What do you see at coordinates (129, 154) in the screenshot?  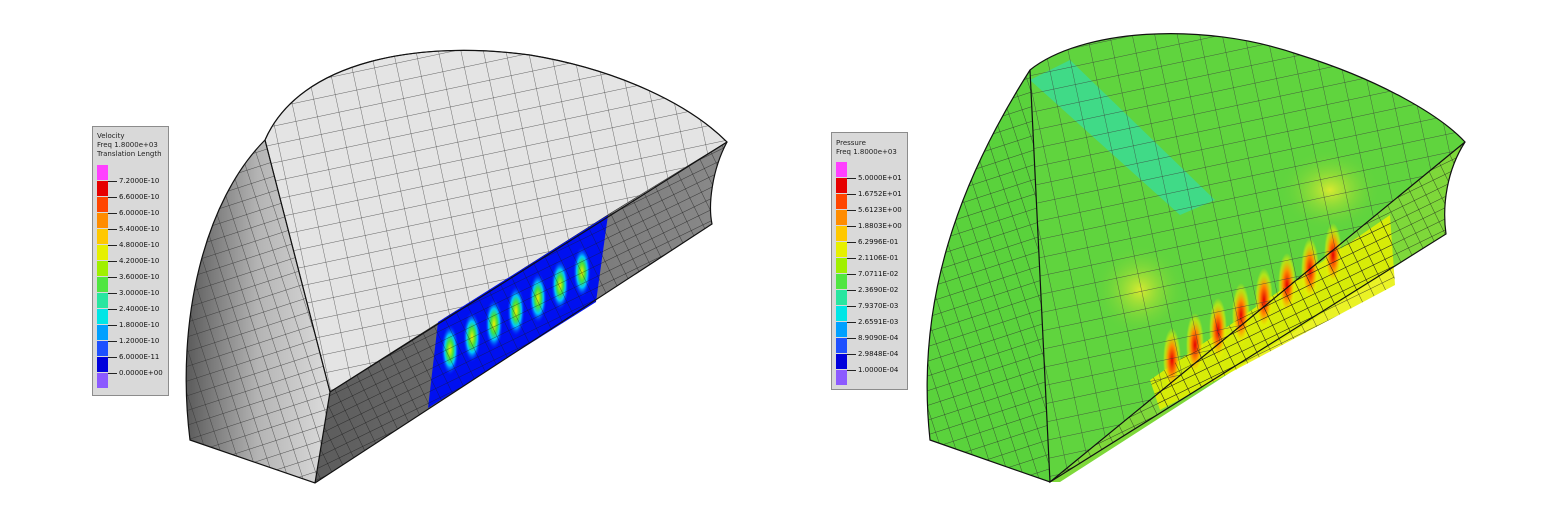 I see `legend-title-line: Translation Length` at bounding box center [129, 154].